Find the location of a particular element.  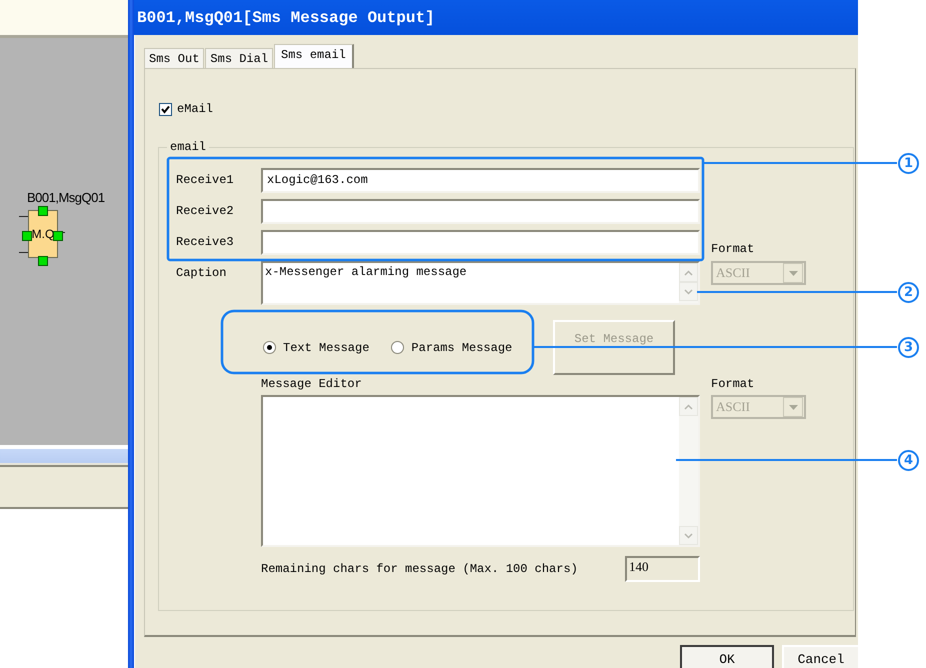

window-title: B001,MsgQ01[Sms Message Output] is located at coordinates (286, 17).